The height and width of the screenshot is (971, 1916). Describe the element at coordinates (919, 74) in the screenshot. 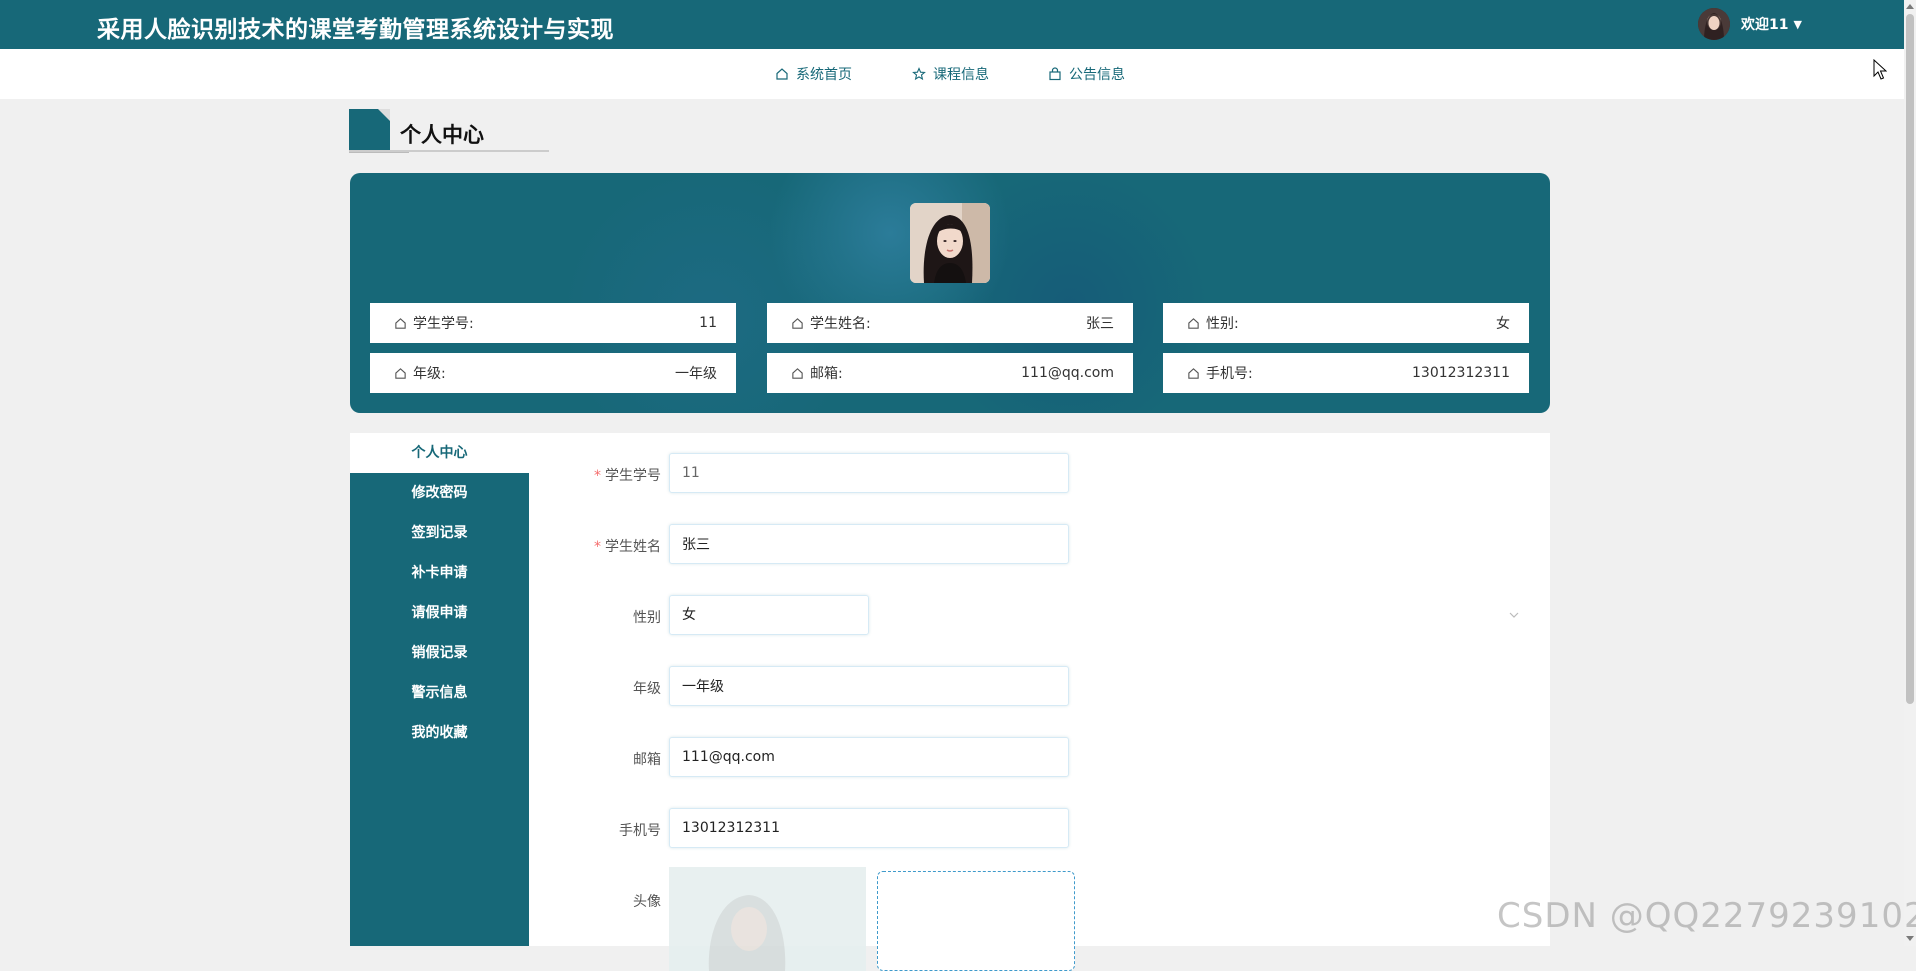

I see `star-icon` at that location.